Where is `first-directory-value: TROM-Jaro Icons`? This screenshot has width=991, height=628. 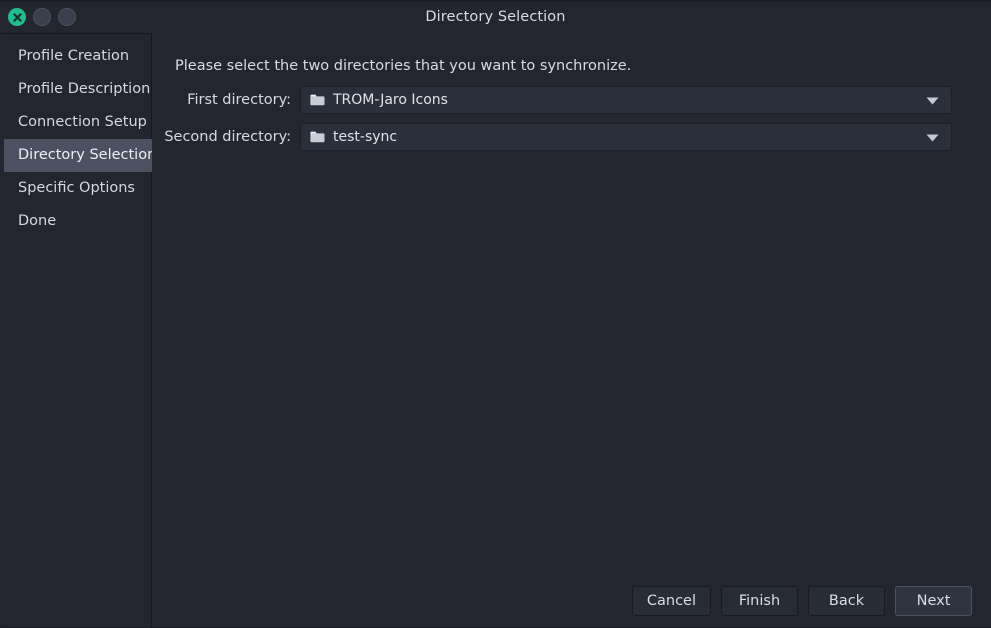
first-directory-value: TROM-Jaro Icons is located at coordinates (390, 100).